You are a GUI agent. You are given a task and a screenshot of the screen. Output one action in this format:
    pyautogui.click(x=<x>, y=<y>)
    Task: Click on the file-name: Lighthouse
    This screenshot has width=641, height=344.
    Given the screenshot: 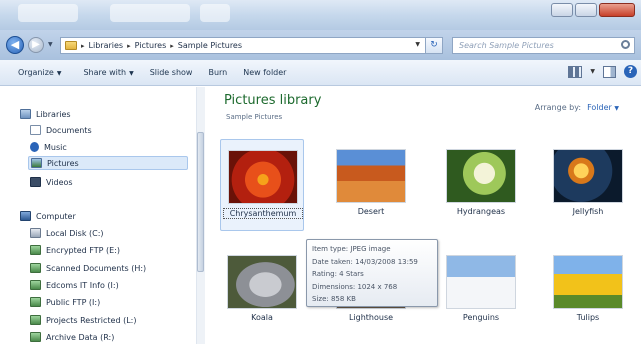 What is the action you would take?
    pyautogui.click(x=371, y=317)
    